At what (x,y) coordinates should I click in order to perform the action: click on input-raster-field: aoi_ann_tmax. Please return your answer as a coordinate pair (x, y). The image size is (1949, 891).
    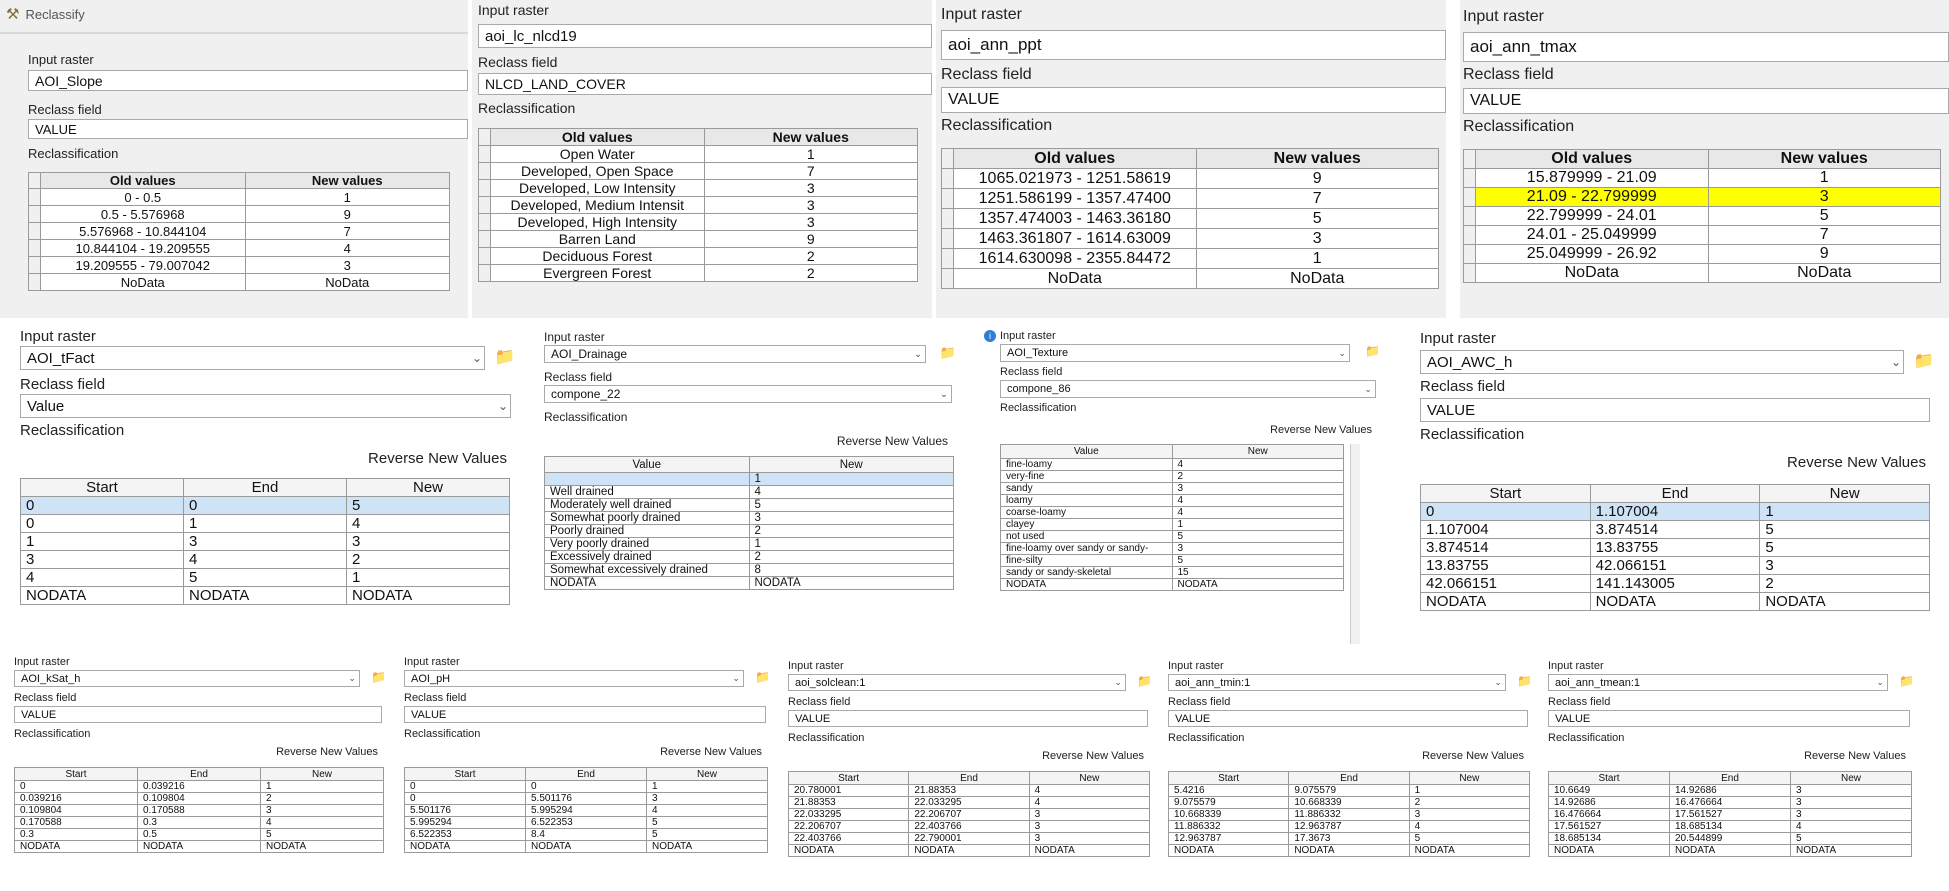
    Looking at the image, I should click on (1706, 47).